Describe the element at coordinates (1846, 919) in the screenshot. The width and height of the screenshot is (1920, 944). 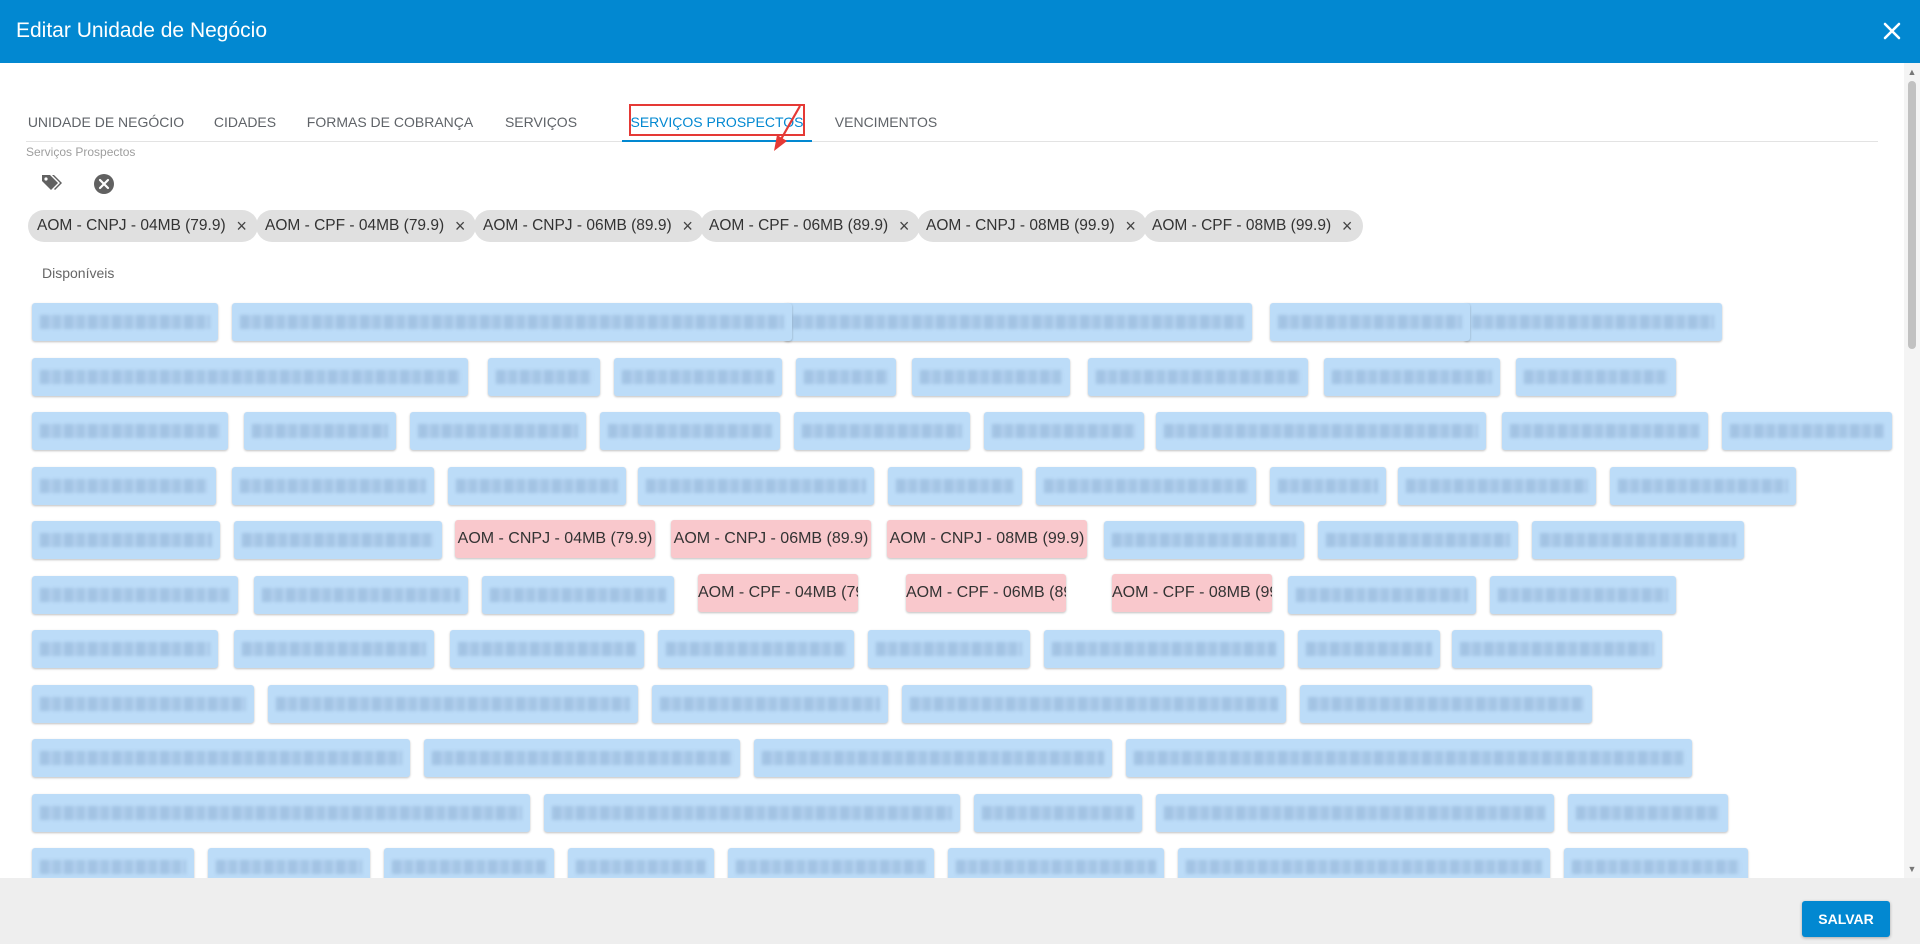
I see `save-button: SALVAR` at that location.